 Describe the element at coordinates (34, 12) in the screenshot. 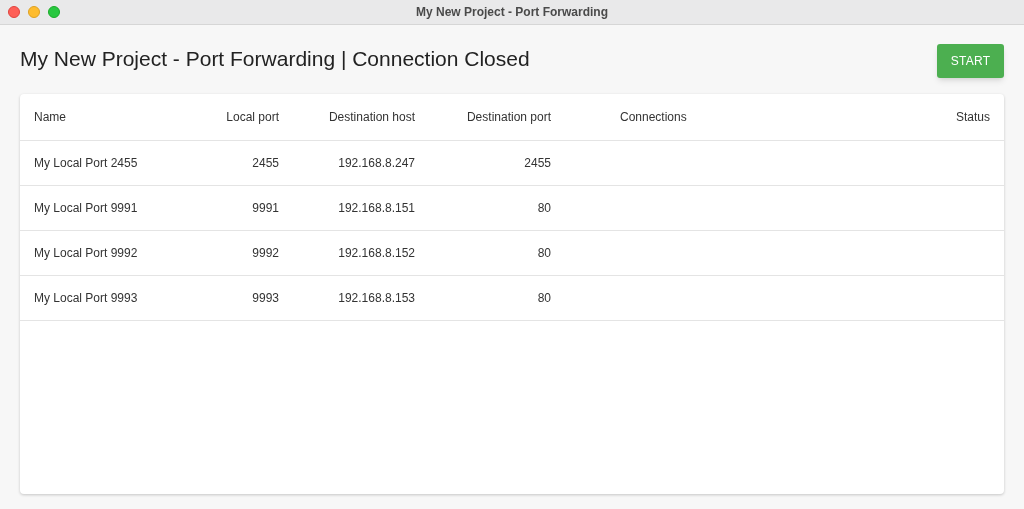

I see `minimize-icon` at that location.